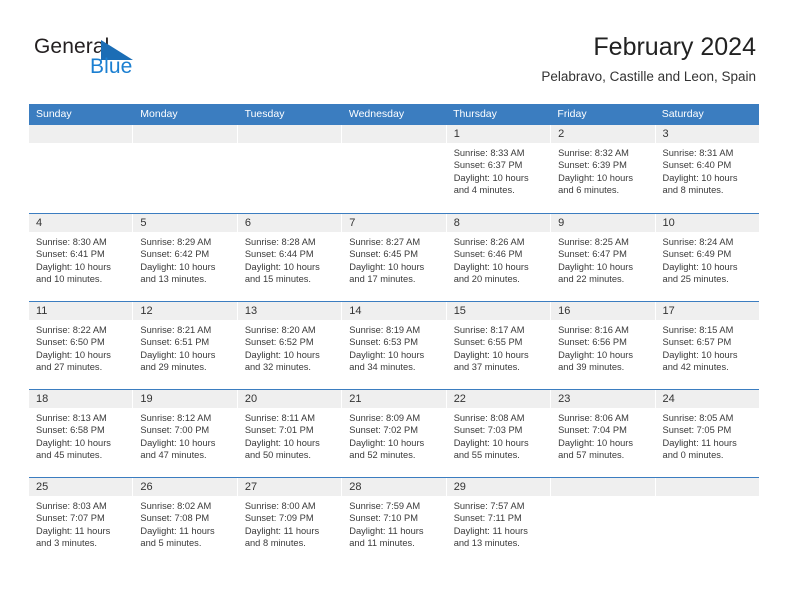  What do you see at coordinates (185, 311) in the screenshot?
I see `day-number-band: 12` at bounding box center [185, 311].